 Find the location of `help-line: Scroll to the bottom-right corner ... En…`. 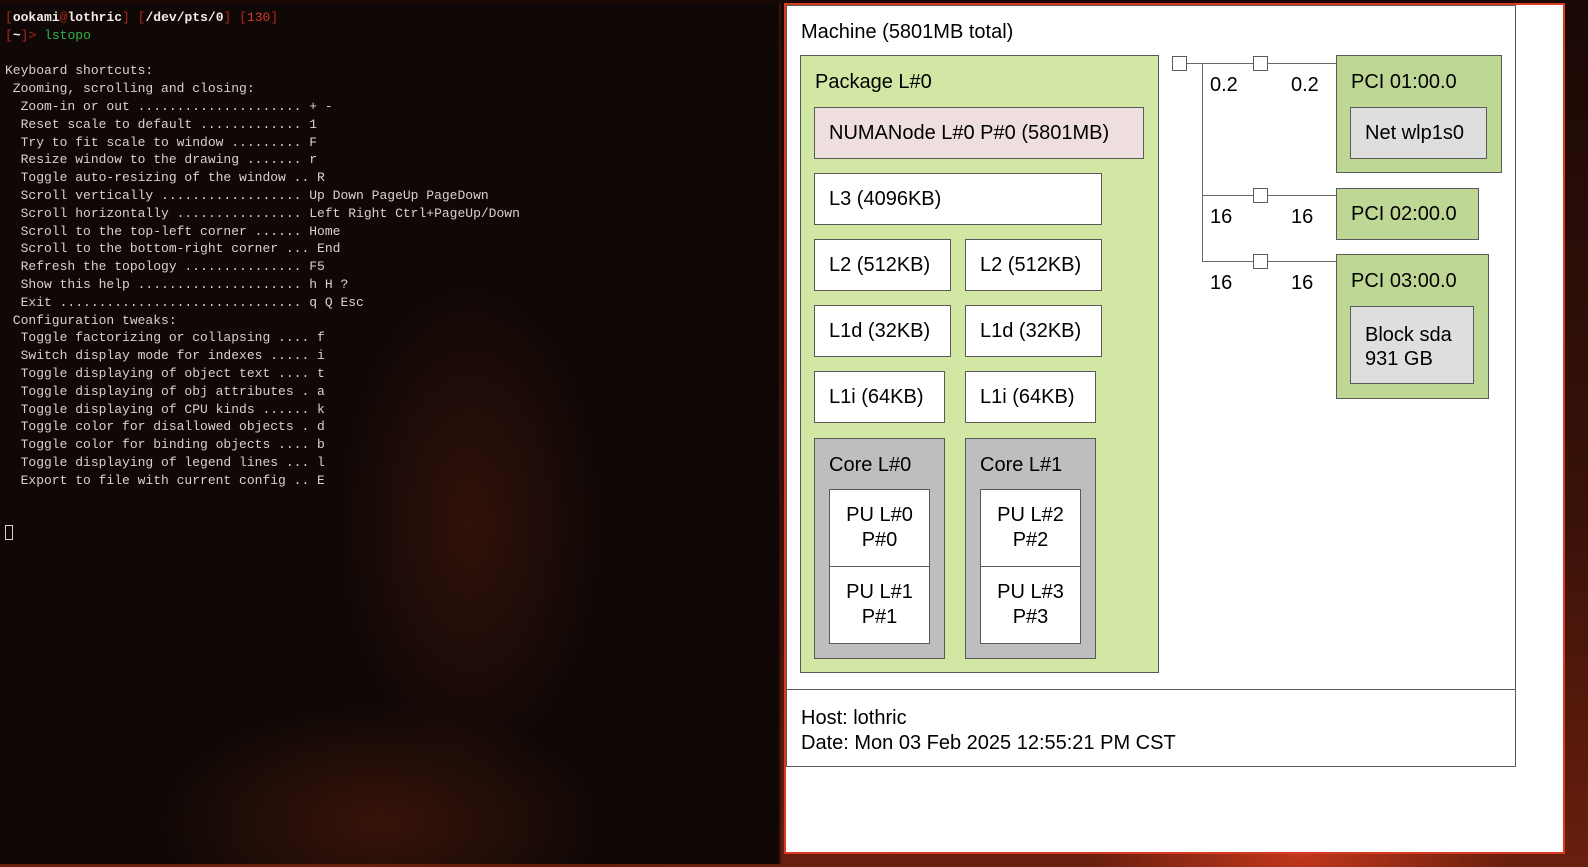

help-line: Scroll to the bottom-right corner ... En… is located at coordinates (173, 249).